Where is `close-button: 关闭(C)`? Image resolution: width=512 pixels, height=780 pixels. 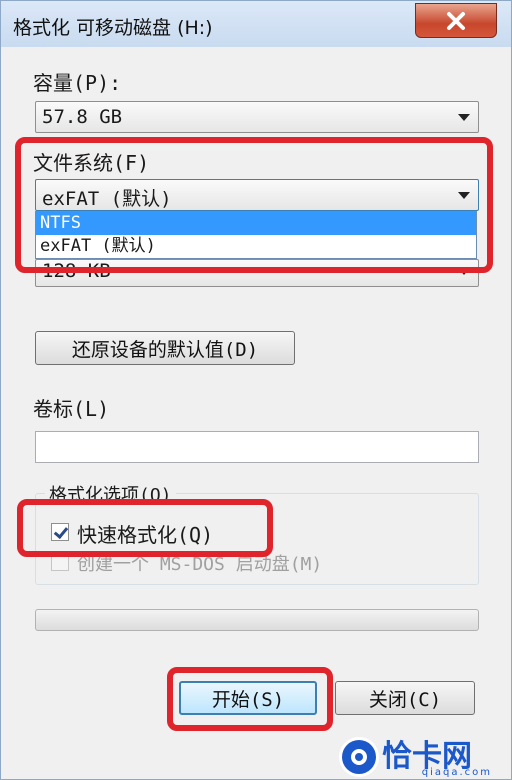 close-button: 关闭(C) is located at coordinates (405, 698).